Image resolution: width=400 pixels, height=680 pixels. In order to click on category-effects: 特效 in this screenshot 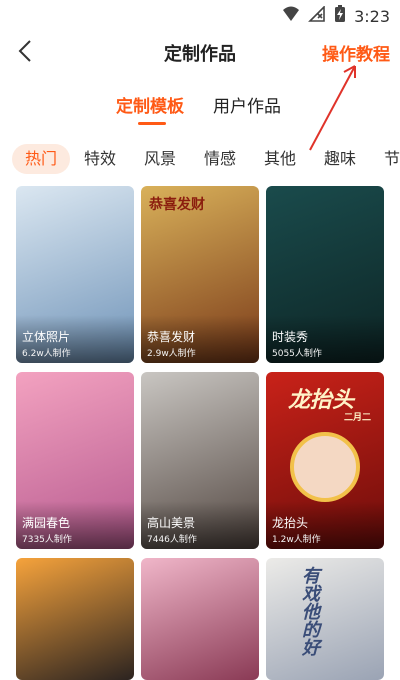, I will do `click(100, 159)`.